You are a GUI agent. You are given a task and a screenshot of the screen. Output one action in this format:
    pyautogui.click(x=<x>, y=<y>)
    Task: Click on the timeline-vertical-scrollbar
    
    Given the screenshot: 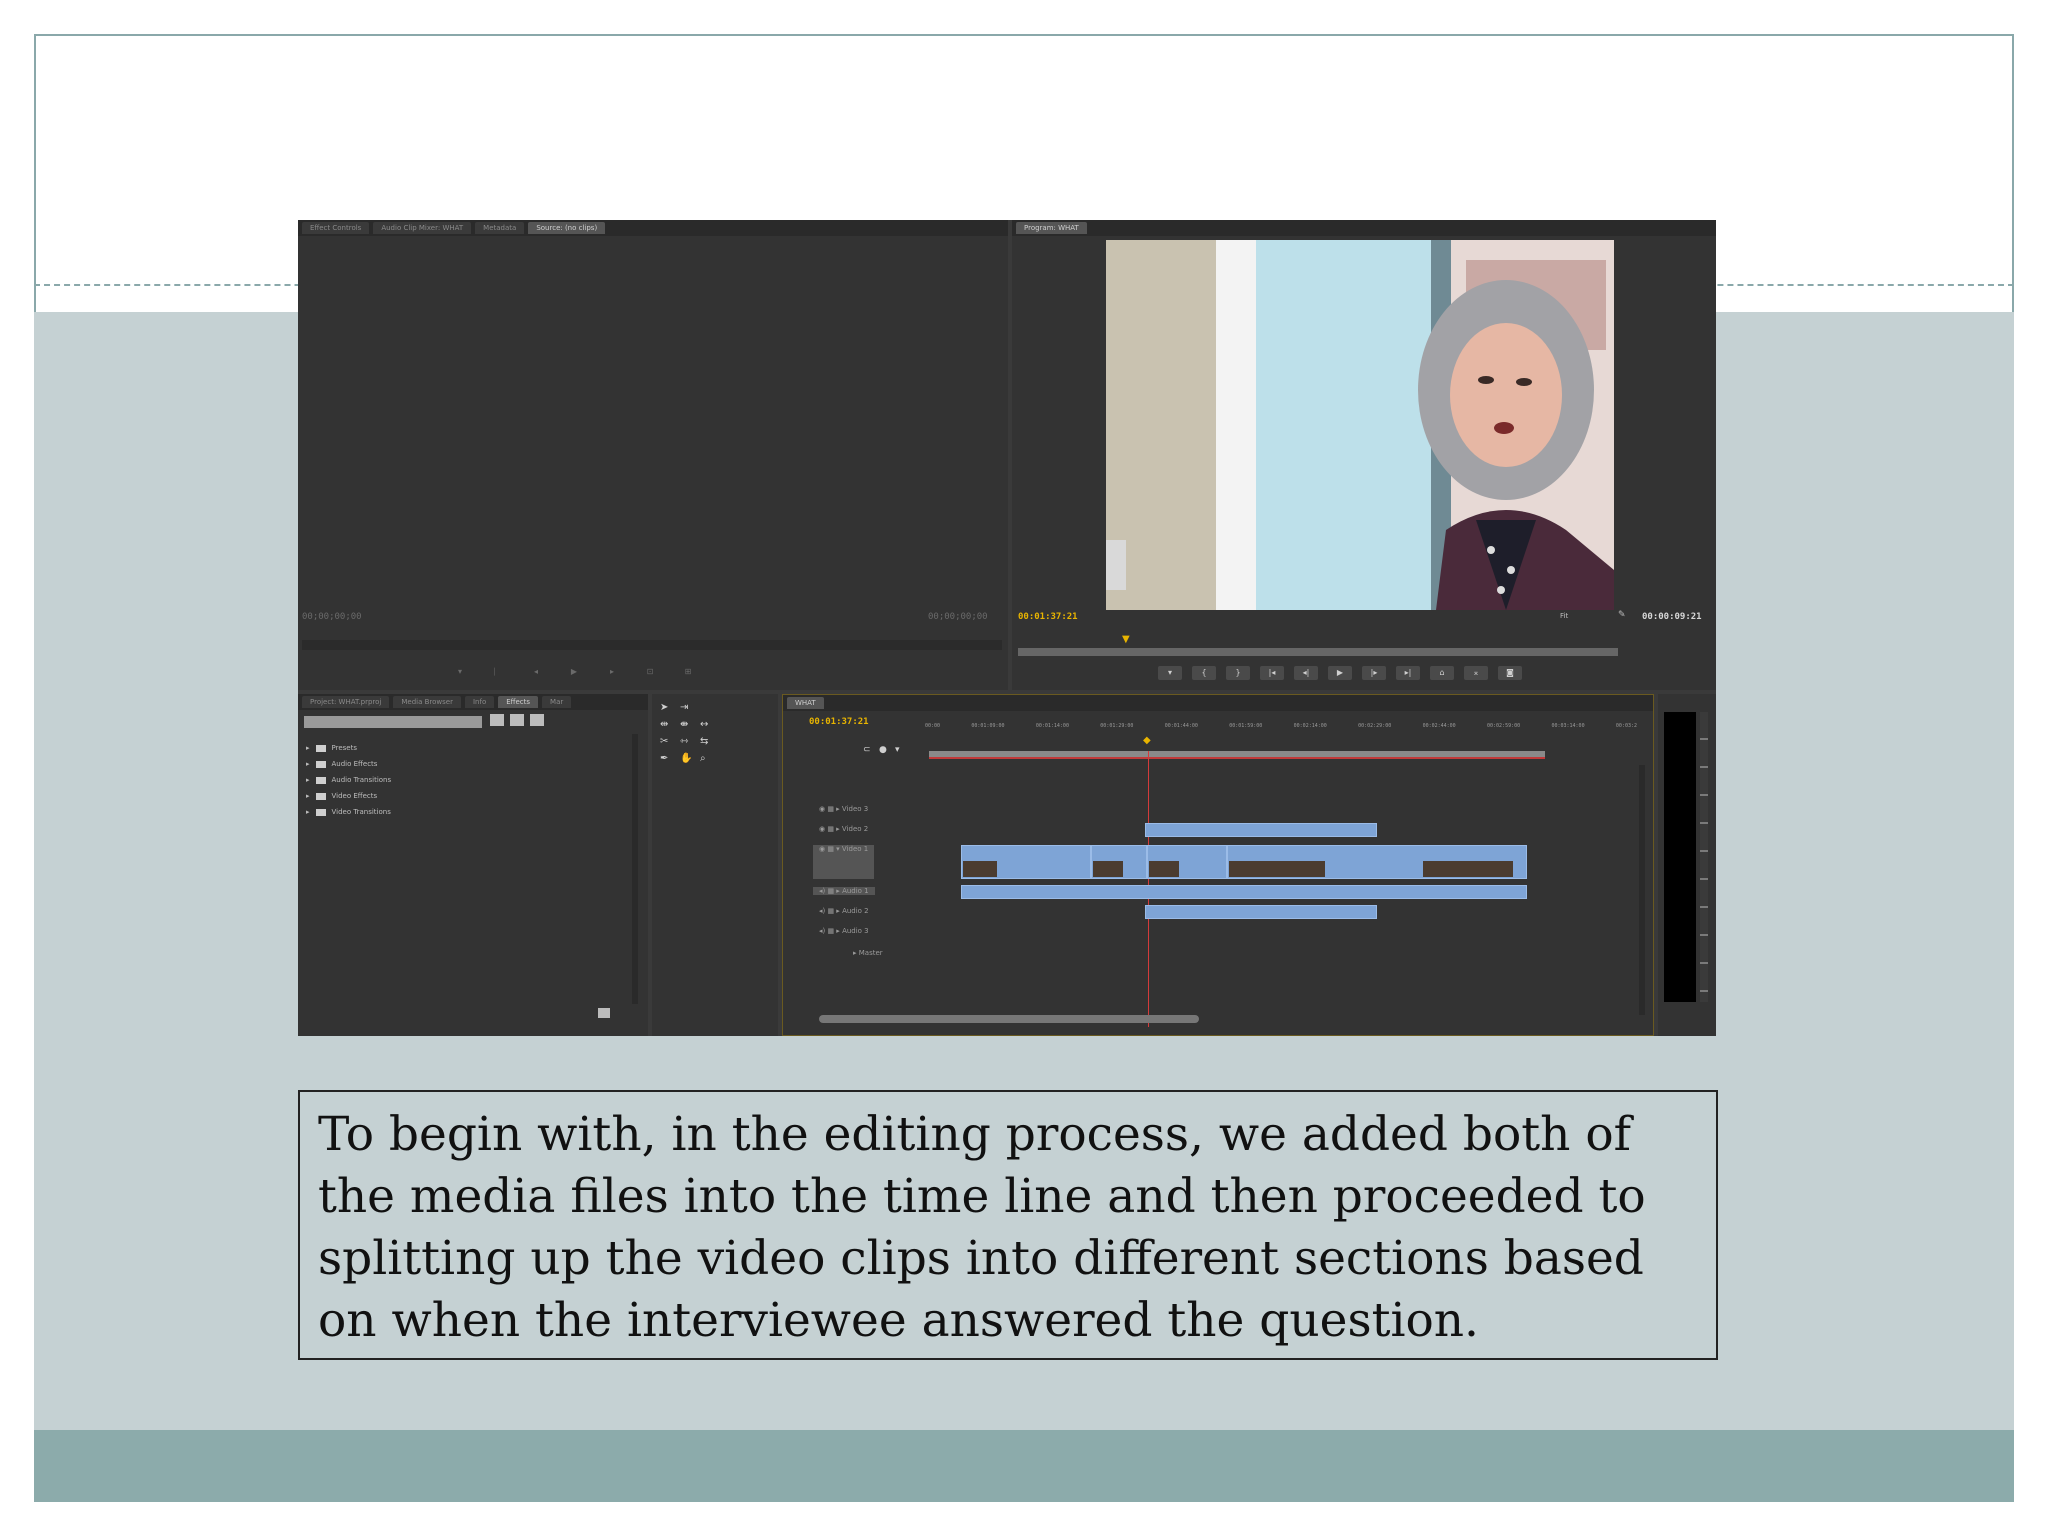 What is the action you would take?
    pyautogui.click(x=1642, y=890)
    